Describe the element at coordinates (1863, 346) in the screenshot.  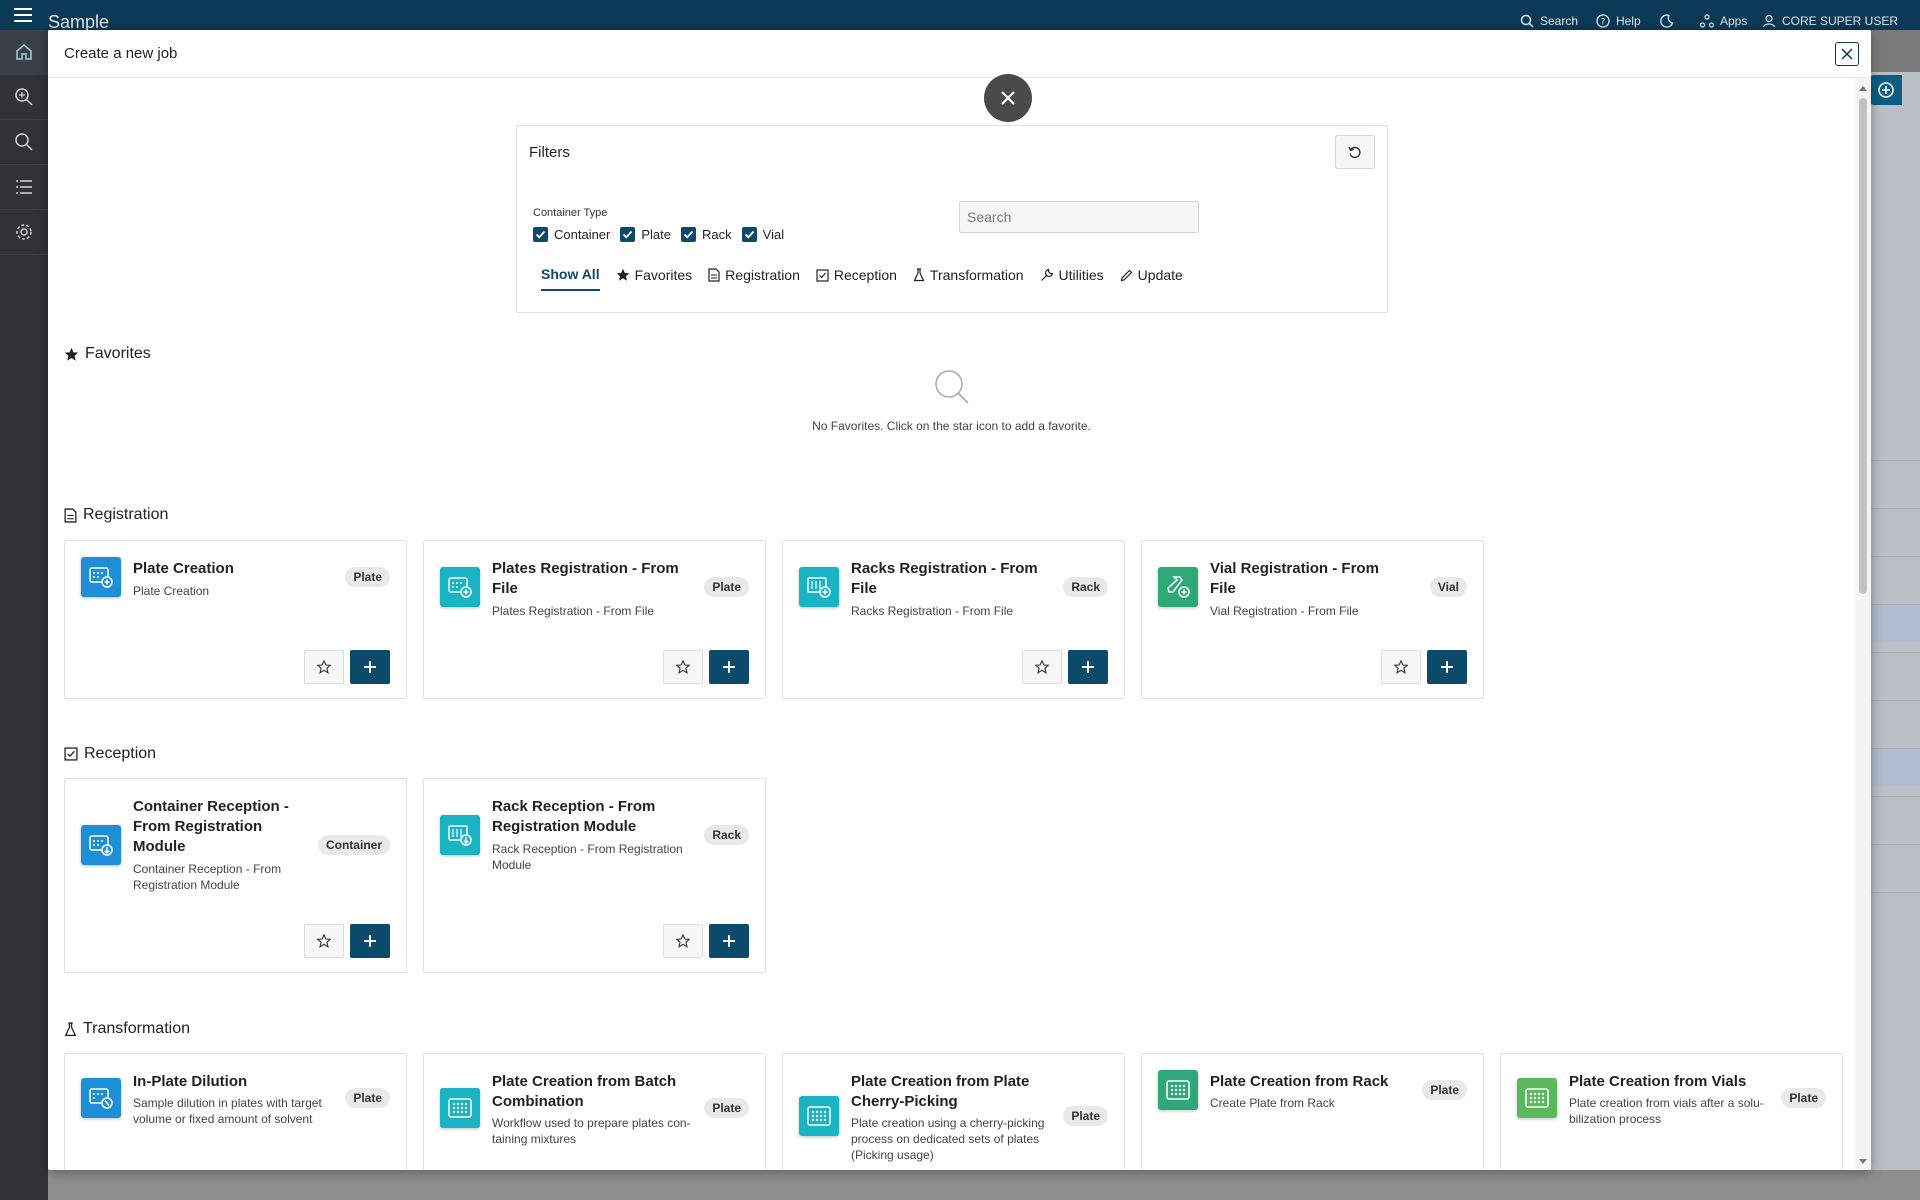
I see `scrollbar-thumb` at that location.